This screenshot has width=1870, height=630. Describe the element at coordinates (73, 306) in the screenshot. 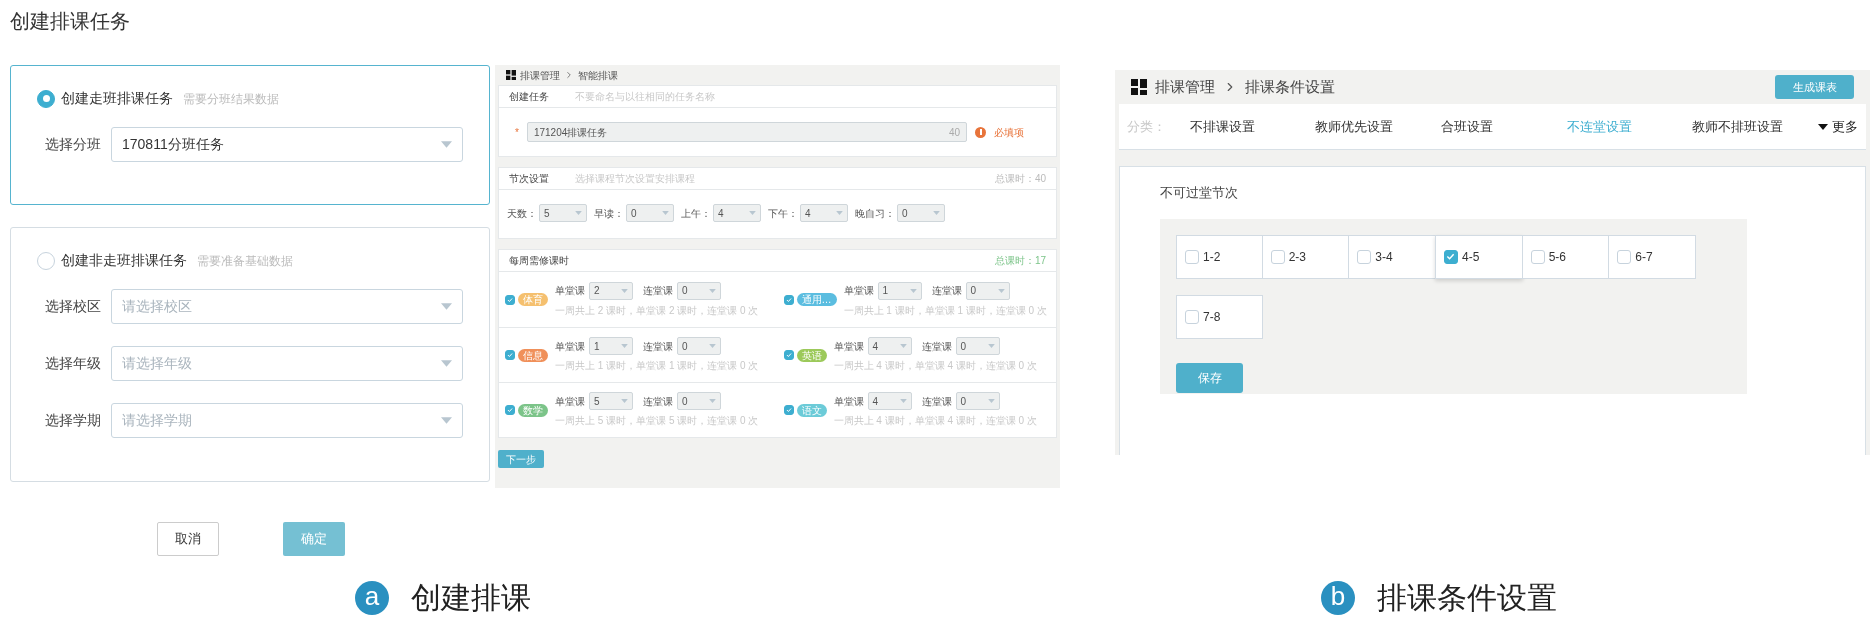

I see `field-label: 选择校区` at that location.